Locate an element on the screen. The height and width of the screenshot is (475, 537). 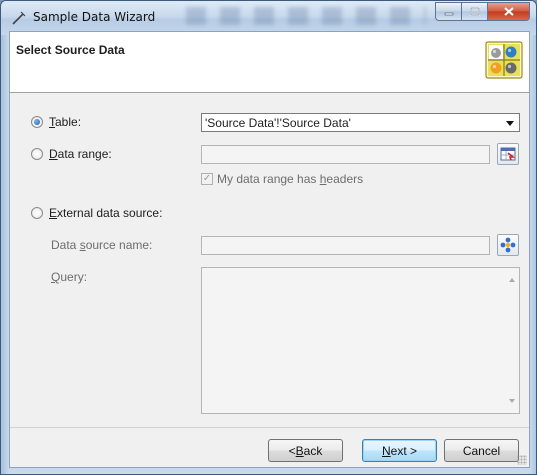
query-label: Query: is located at coordinates (69, 277).